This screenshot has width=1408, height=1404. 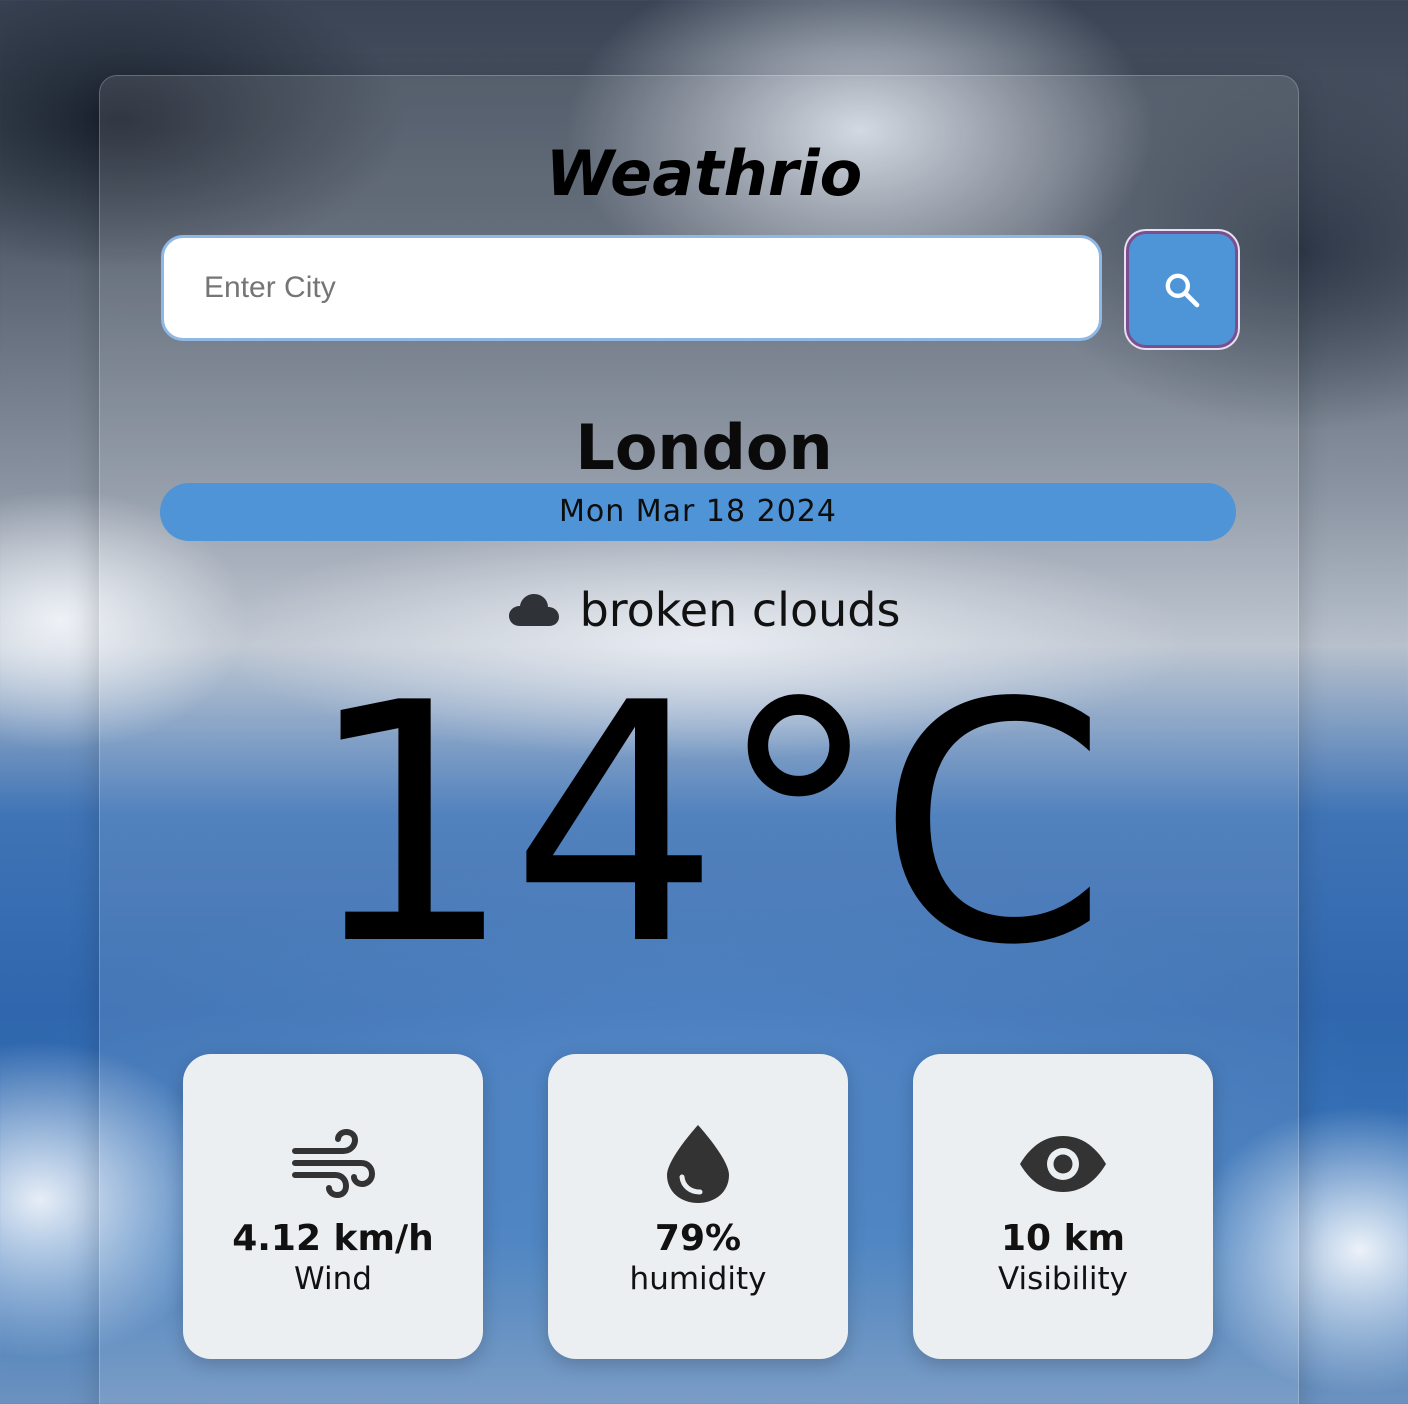 What do you see at coordinates (1063, 1279) in the screenshot?
I see `visibility-label: Visibility` at bounding box center [1063, 1279].